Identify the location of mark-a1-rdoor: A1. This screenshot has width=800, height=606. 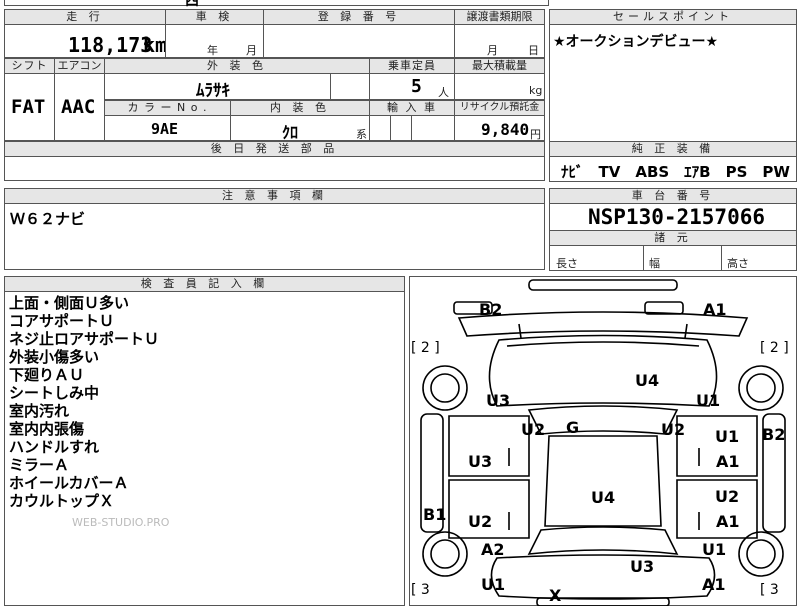
(728, 461).